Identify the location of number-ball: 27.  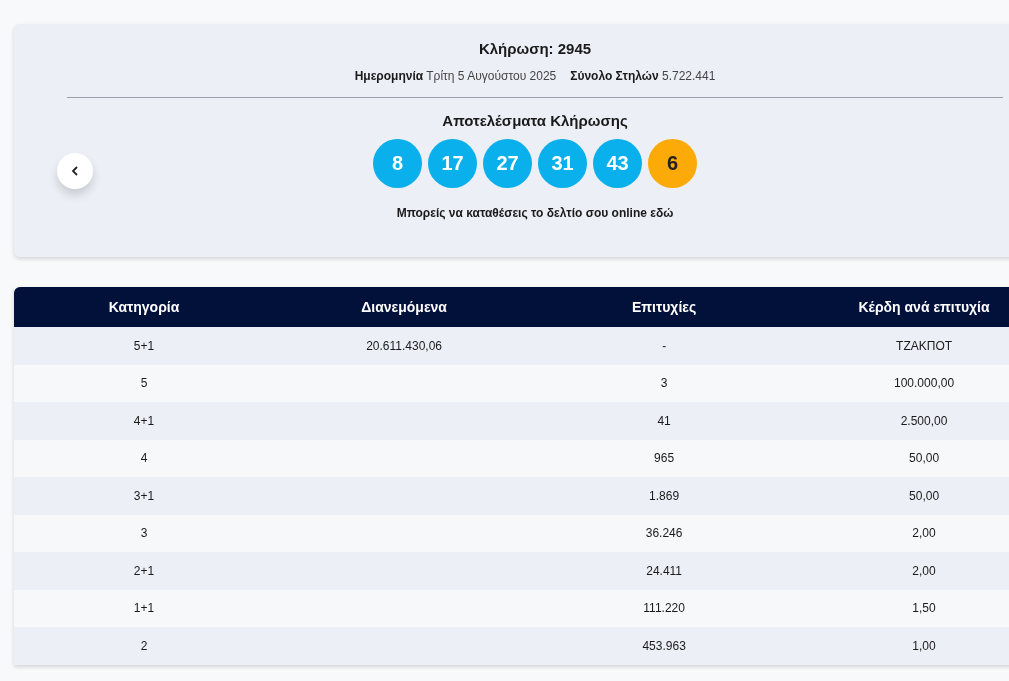
(507, 163).